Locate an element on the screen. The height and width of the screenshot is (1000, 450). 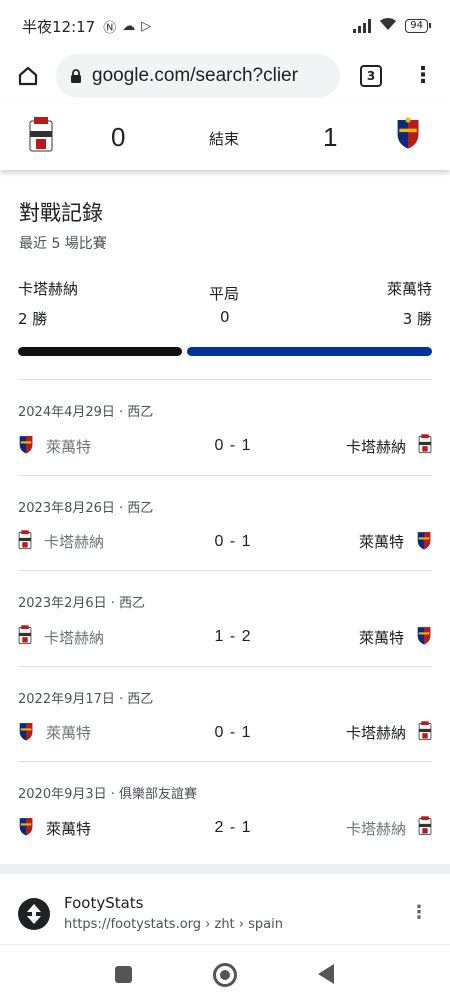
left-team-wins: 2 勝 is located at coordinates (33, 319).